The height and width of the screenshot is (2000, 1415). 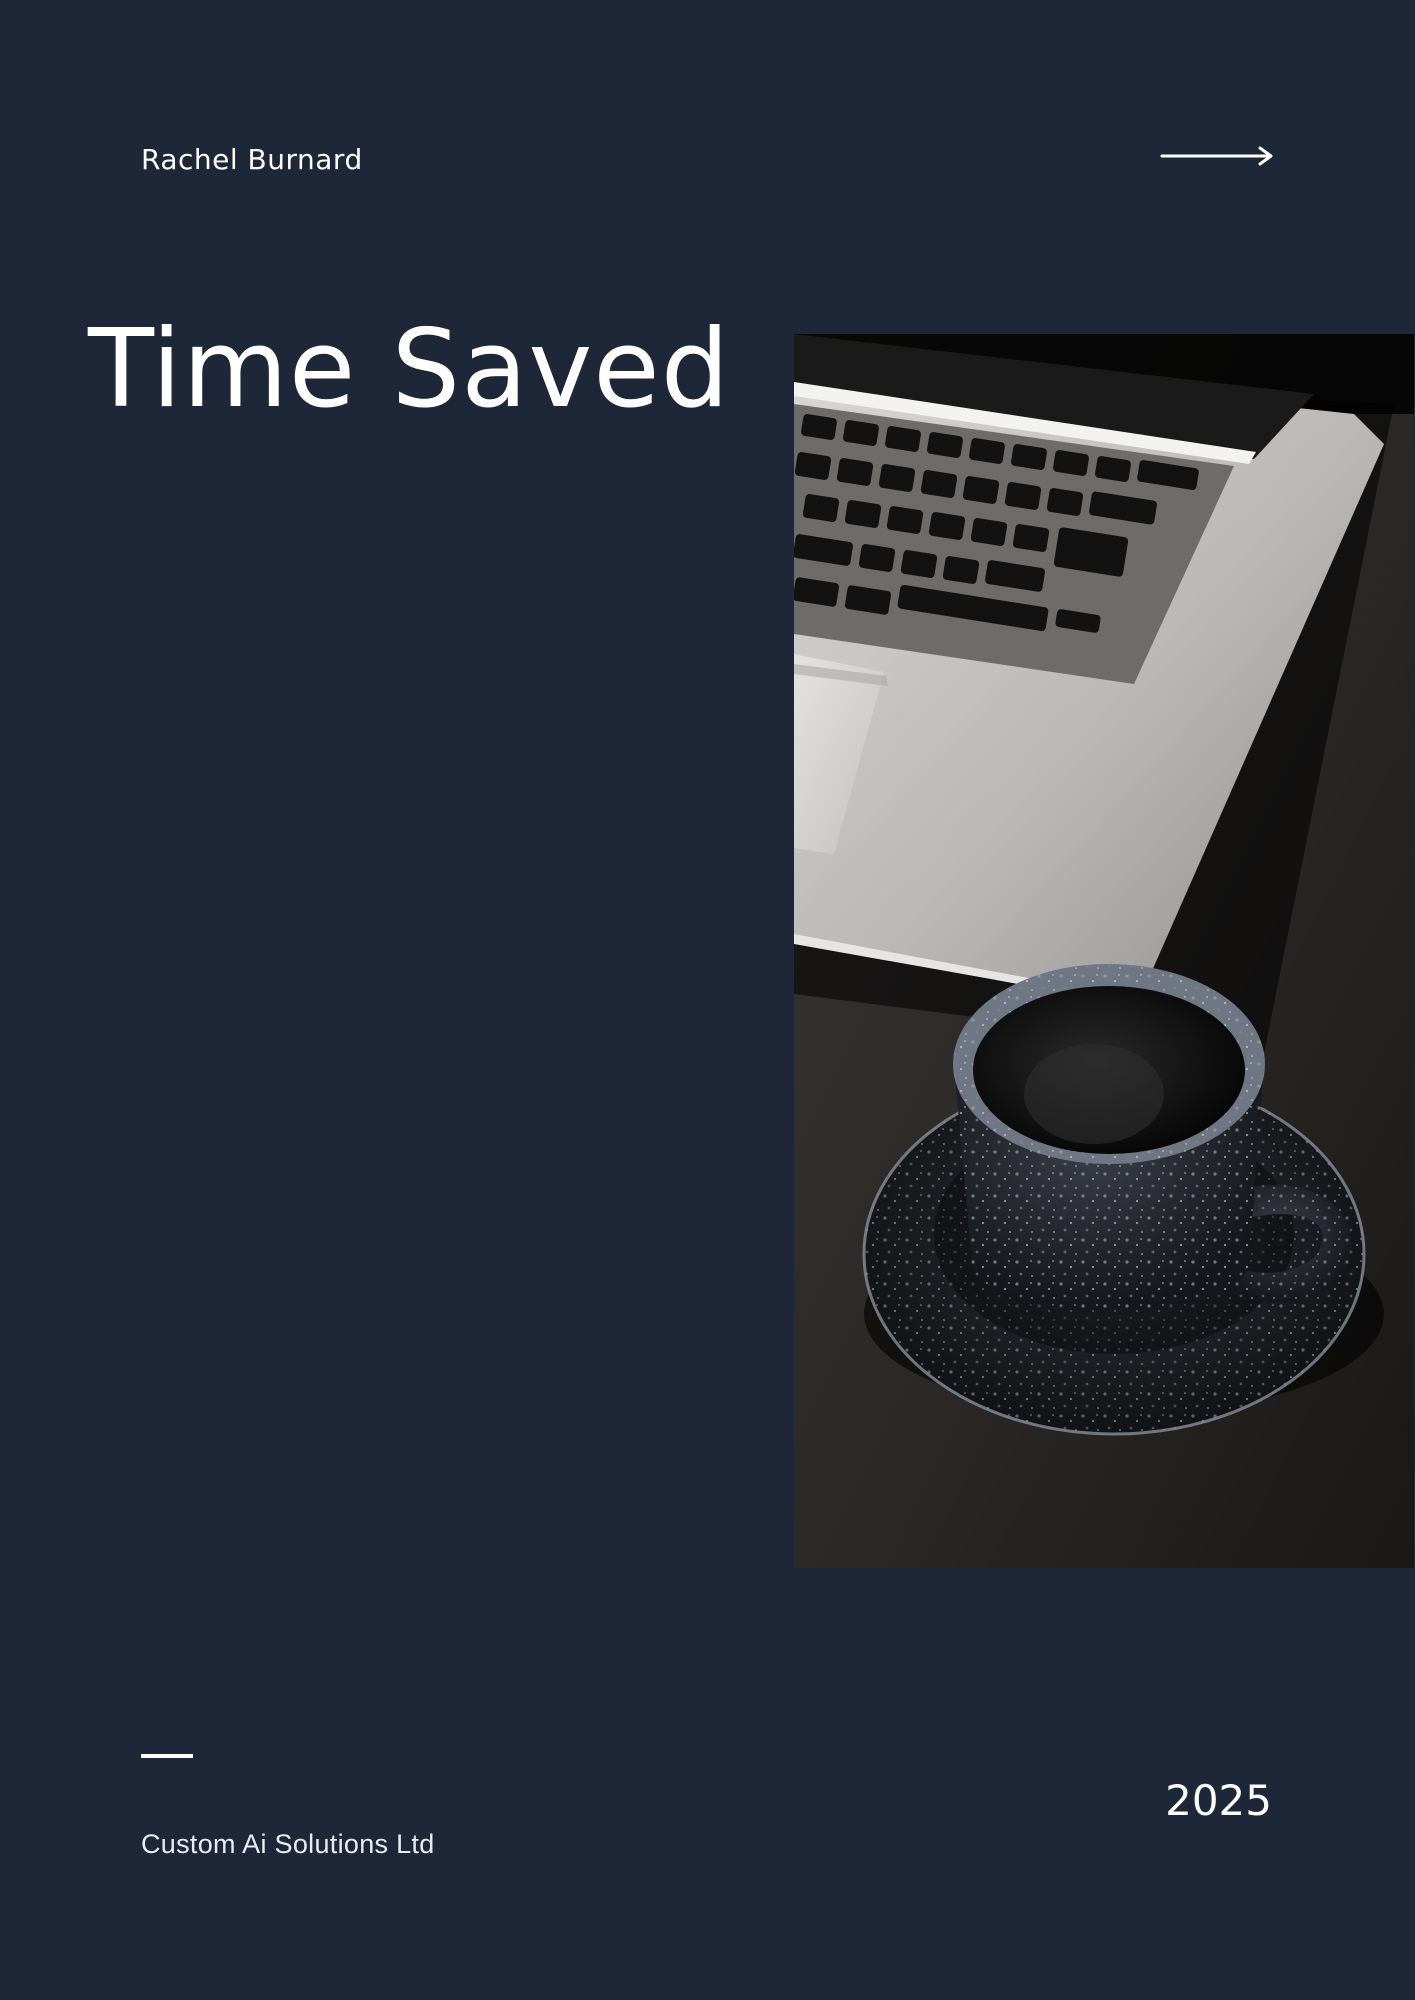 I want to click on arrow-right-icon, so click(x=1218, y=156).